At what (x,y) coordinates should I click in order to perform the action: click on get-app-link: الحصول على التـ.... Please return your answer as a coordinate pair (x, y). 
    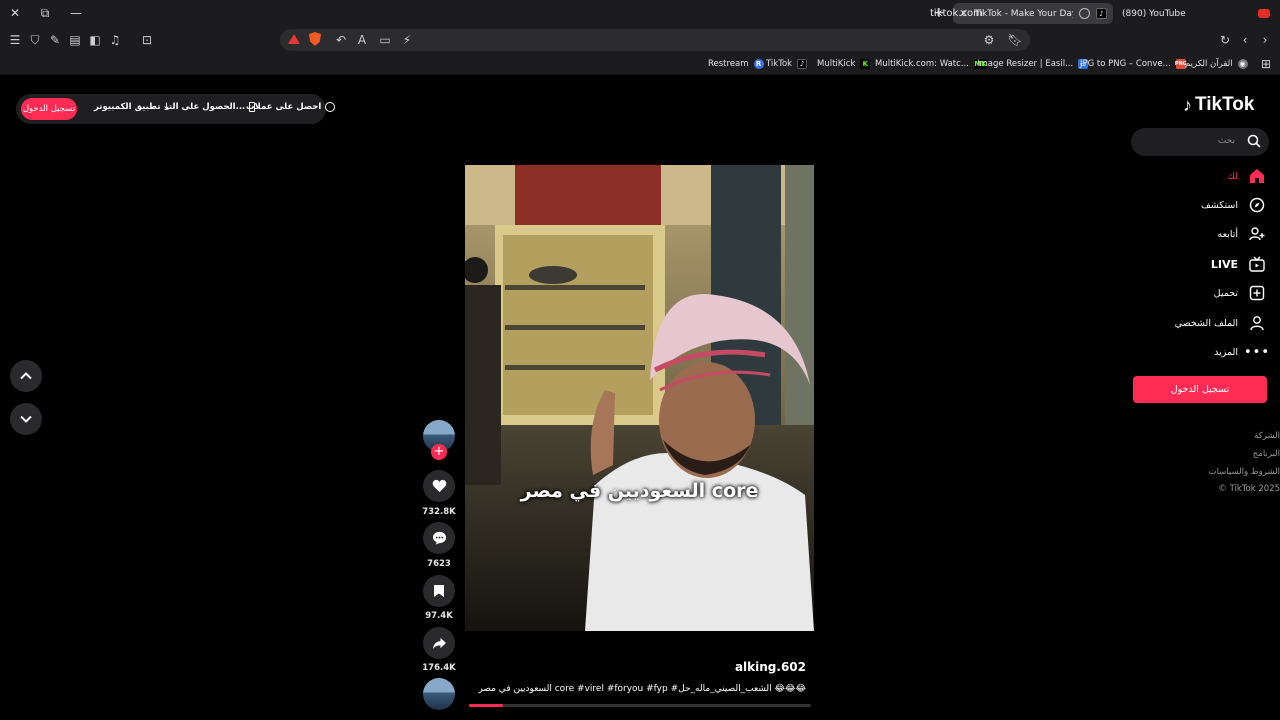
    Looking at the image, I should click on (211, 107).